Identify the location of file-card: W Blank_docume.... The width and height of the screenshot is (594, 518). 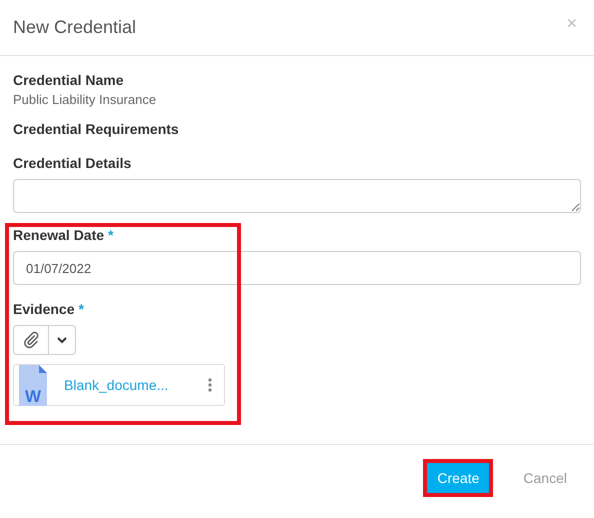
(119, 385).